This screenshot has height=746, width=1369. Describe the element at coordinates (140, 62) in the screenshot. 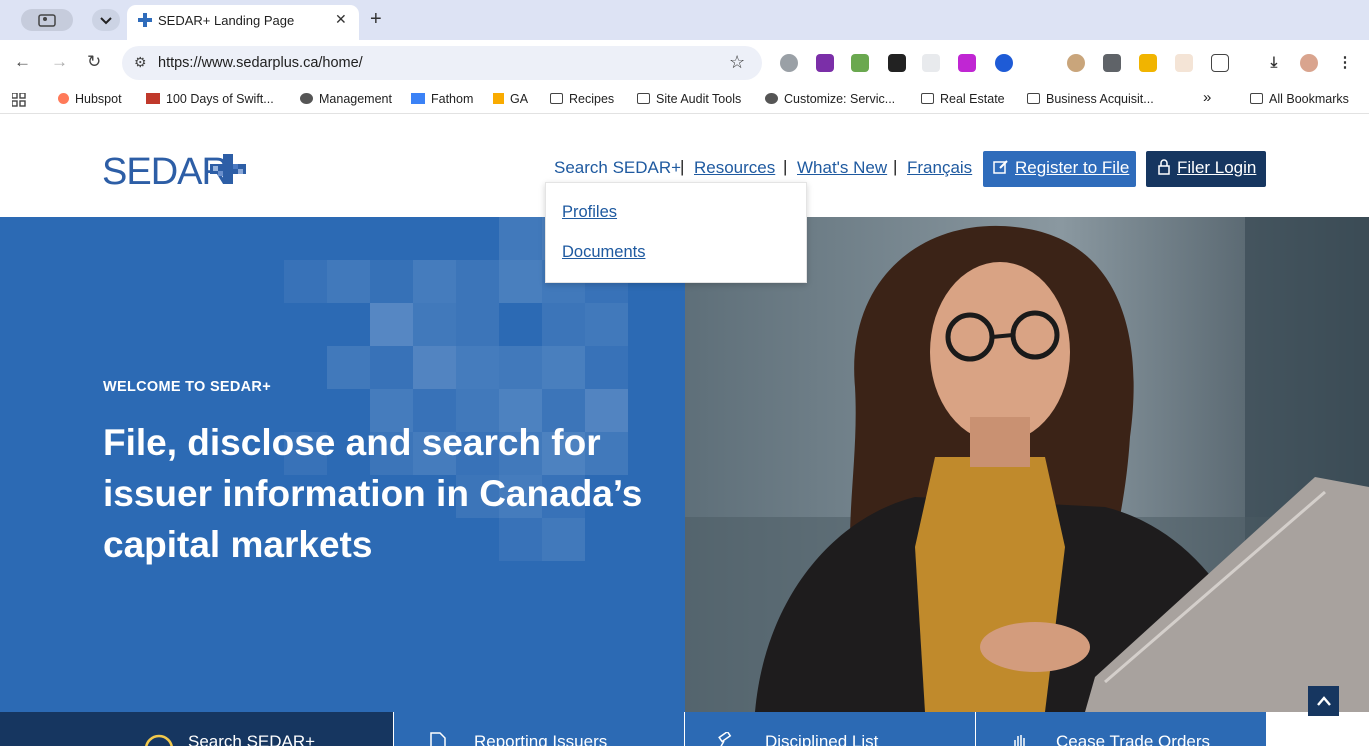

I see `site-settings-icon: ⚙` at that location.